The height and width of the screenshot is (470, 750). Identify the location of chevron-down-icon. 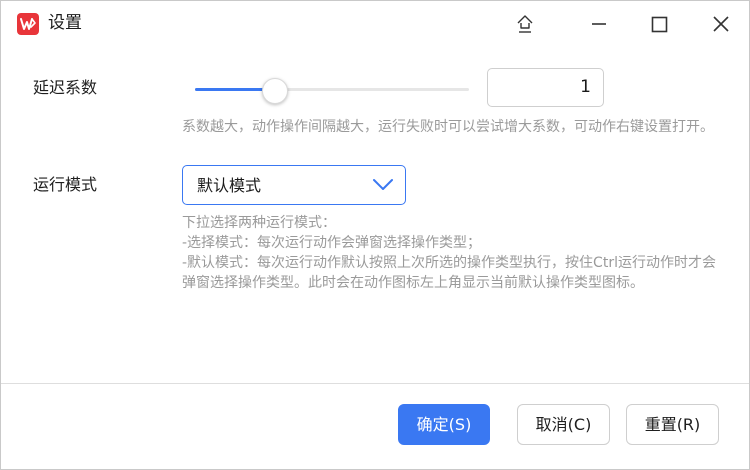
(383, 184).